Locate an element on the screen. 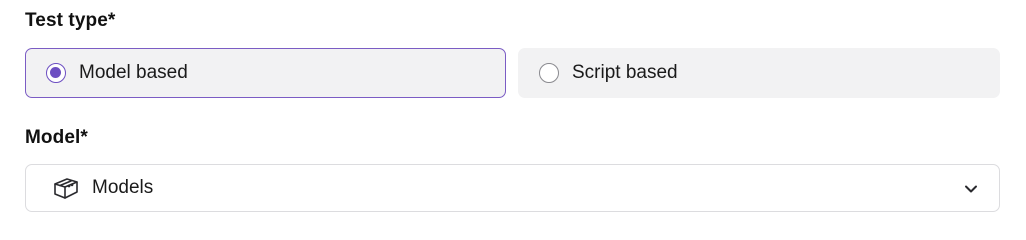  radio-option-label: Script based is located at coordinates (625, 72).